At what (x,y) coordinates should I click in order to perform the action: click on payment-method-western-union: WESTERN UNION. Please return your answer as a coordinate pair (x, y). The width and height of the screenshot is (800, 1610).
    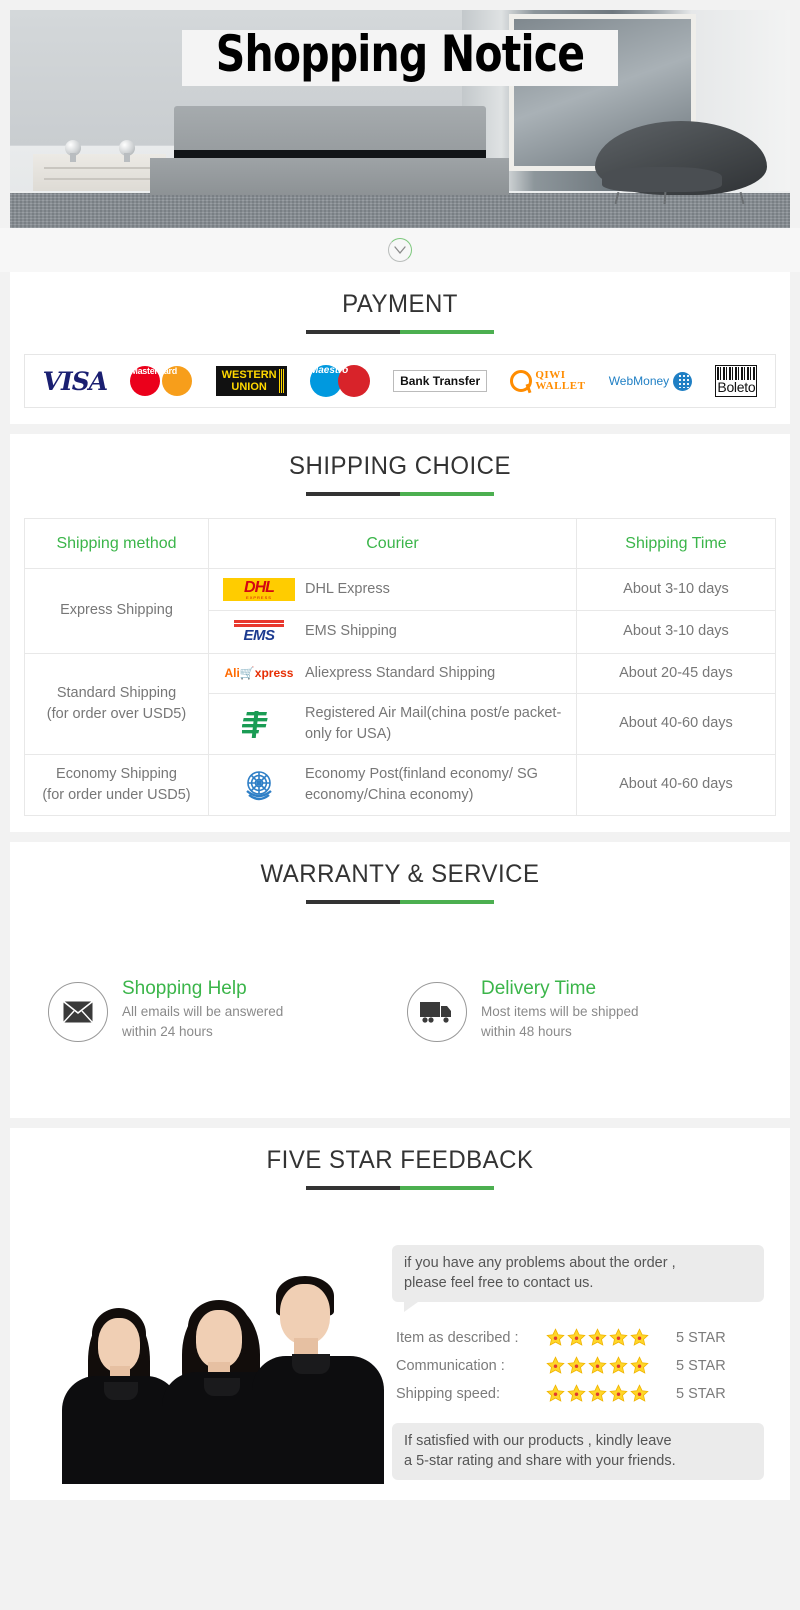
    Looking at the image, I should click on (251, 381).